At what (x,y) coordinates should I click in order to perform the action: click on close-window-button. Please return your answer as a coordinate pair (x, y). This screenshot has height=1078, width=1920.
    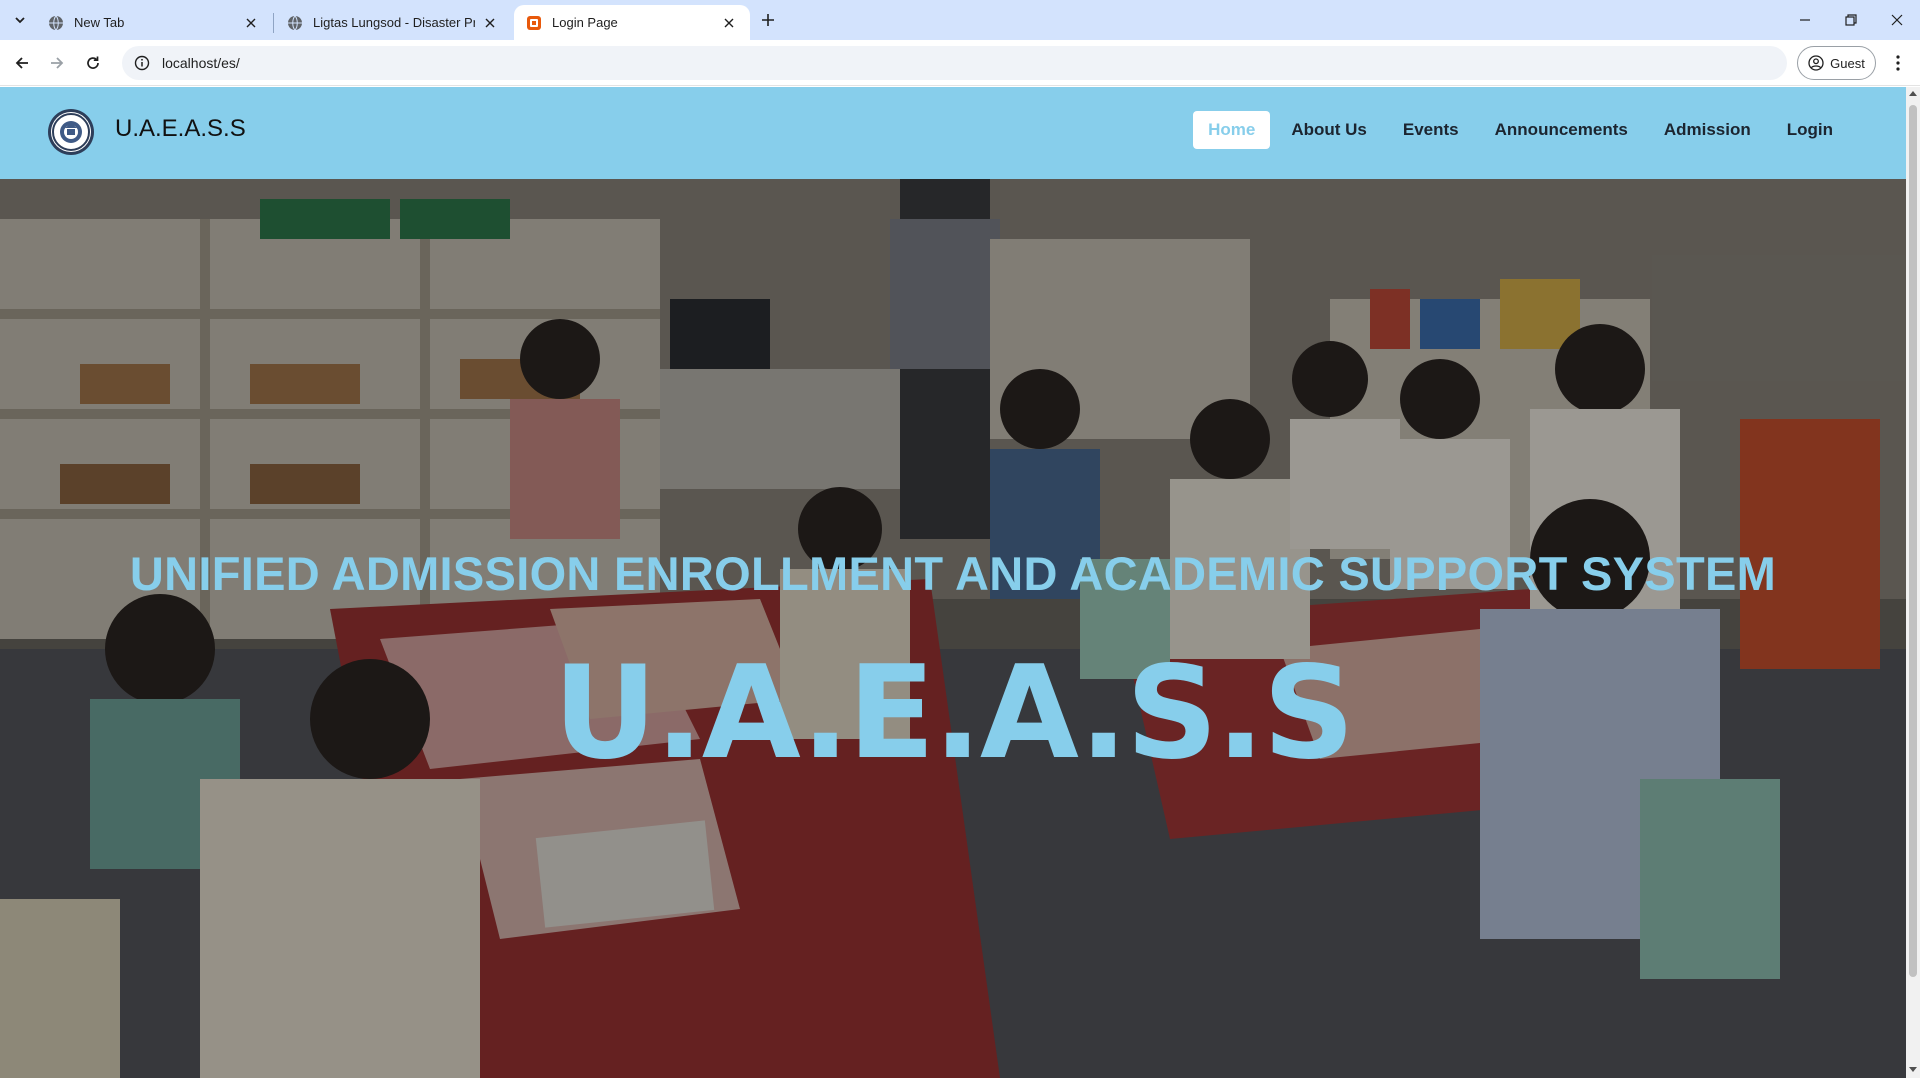
    Looking at the image, I should click on (1897, 20).